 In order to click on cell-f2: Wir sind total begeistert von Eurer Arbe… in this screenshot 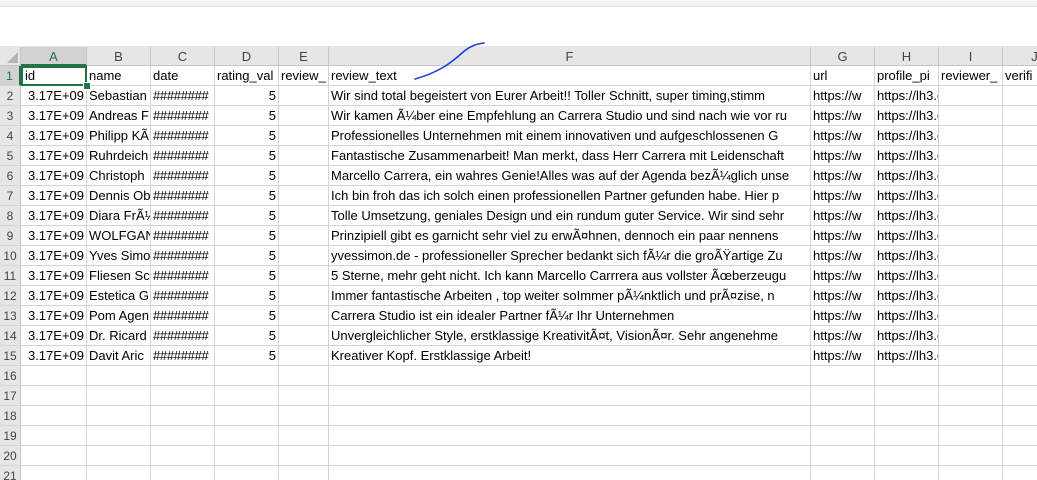, I will do `click(570, 96)`.